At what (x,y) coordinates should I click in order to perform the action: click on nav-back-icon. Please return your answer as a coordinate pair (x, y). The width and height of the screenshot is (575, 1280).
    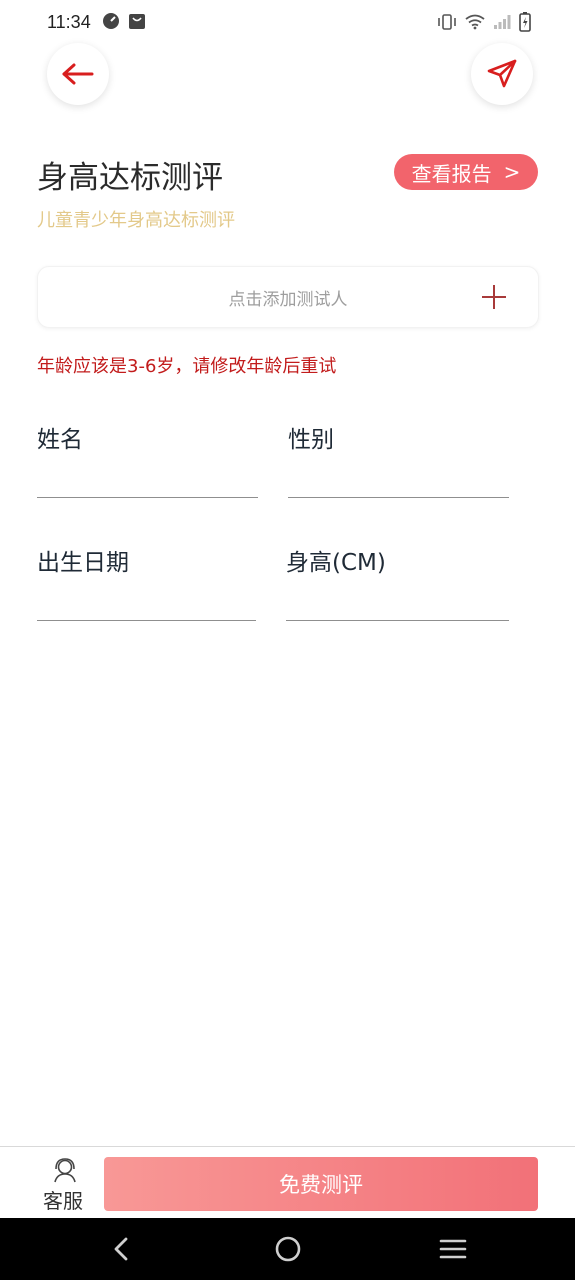
    Looking at the image, I should click on (121, 1249).